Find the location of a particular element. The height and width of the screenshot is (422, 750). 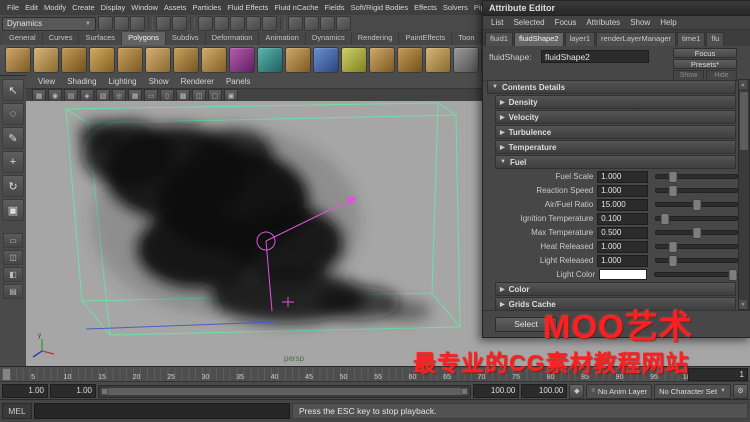

ignition-temperature-slider is located at coordinates (696, 219).